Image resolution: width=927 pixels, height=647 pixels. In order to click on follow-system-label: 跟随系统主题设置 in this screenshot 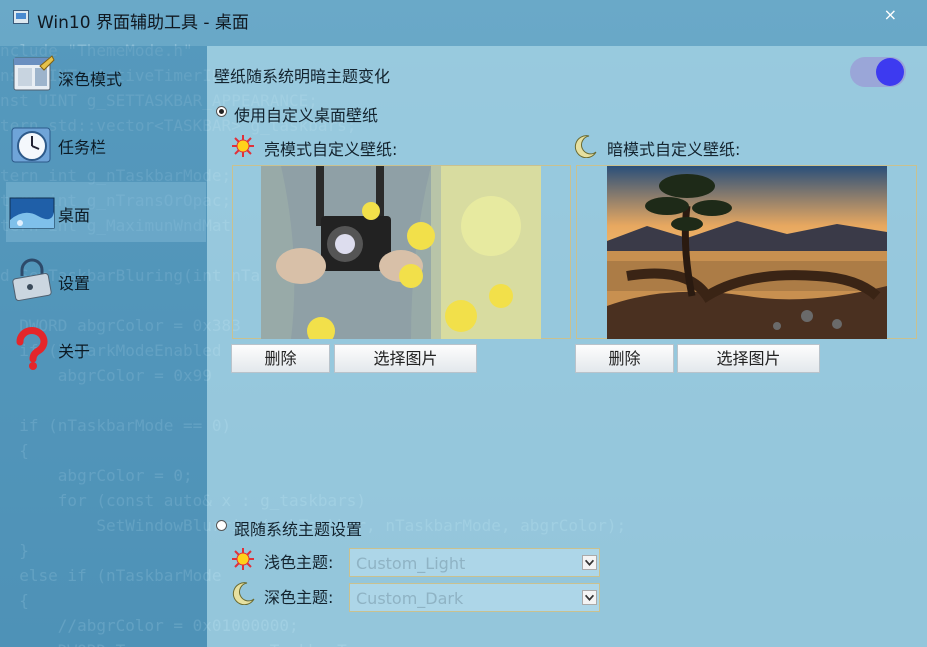, I will do `click(298, 528)`.